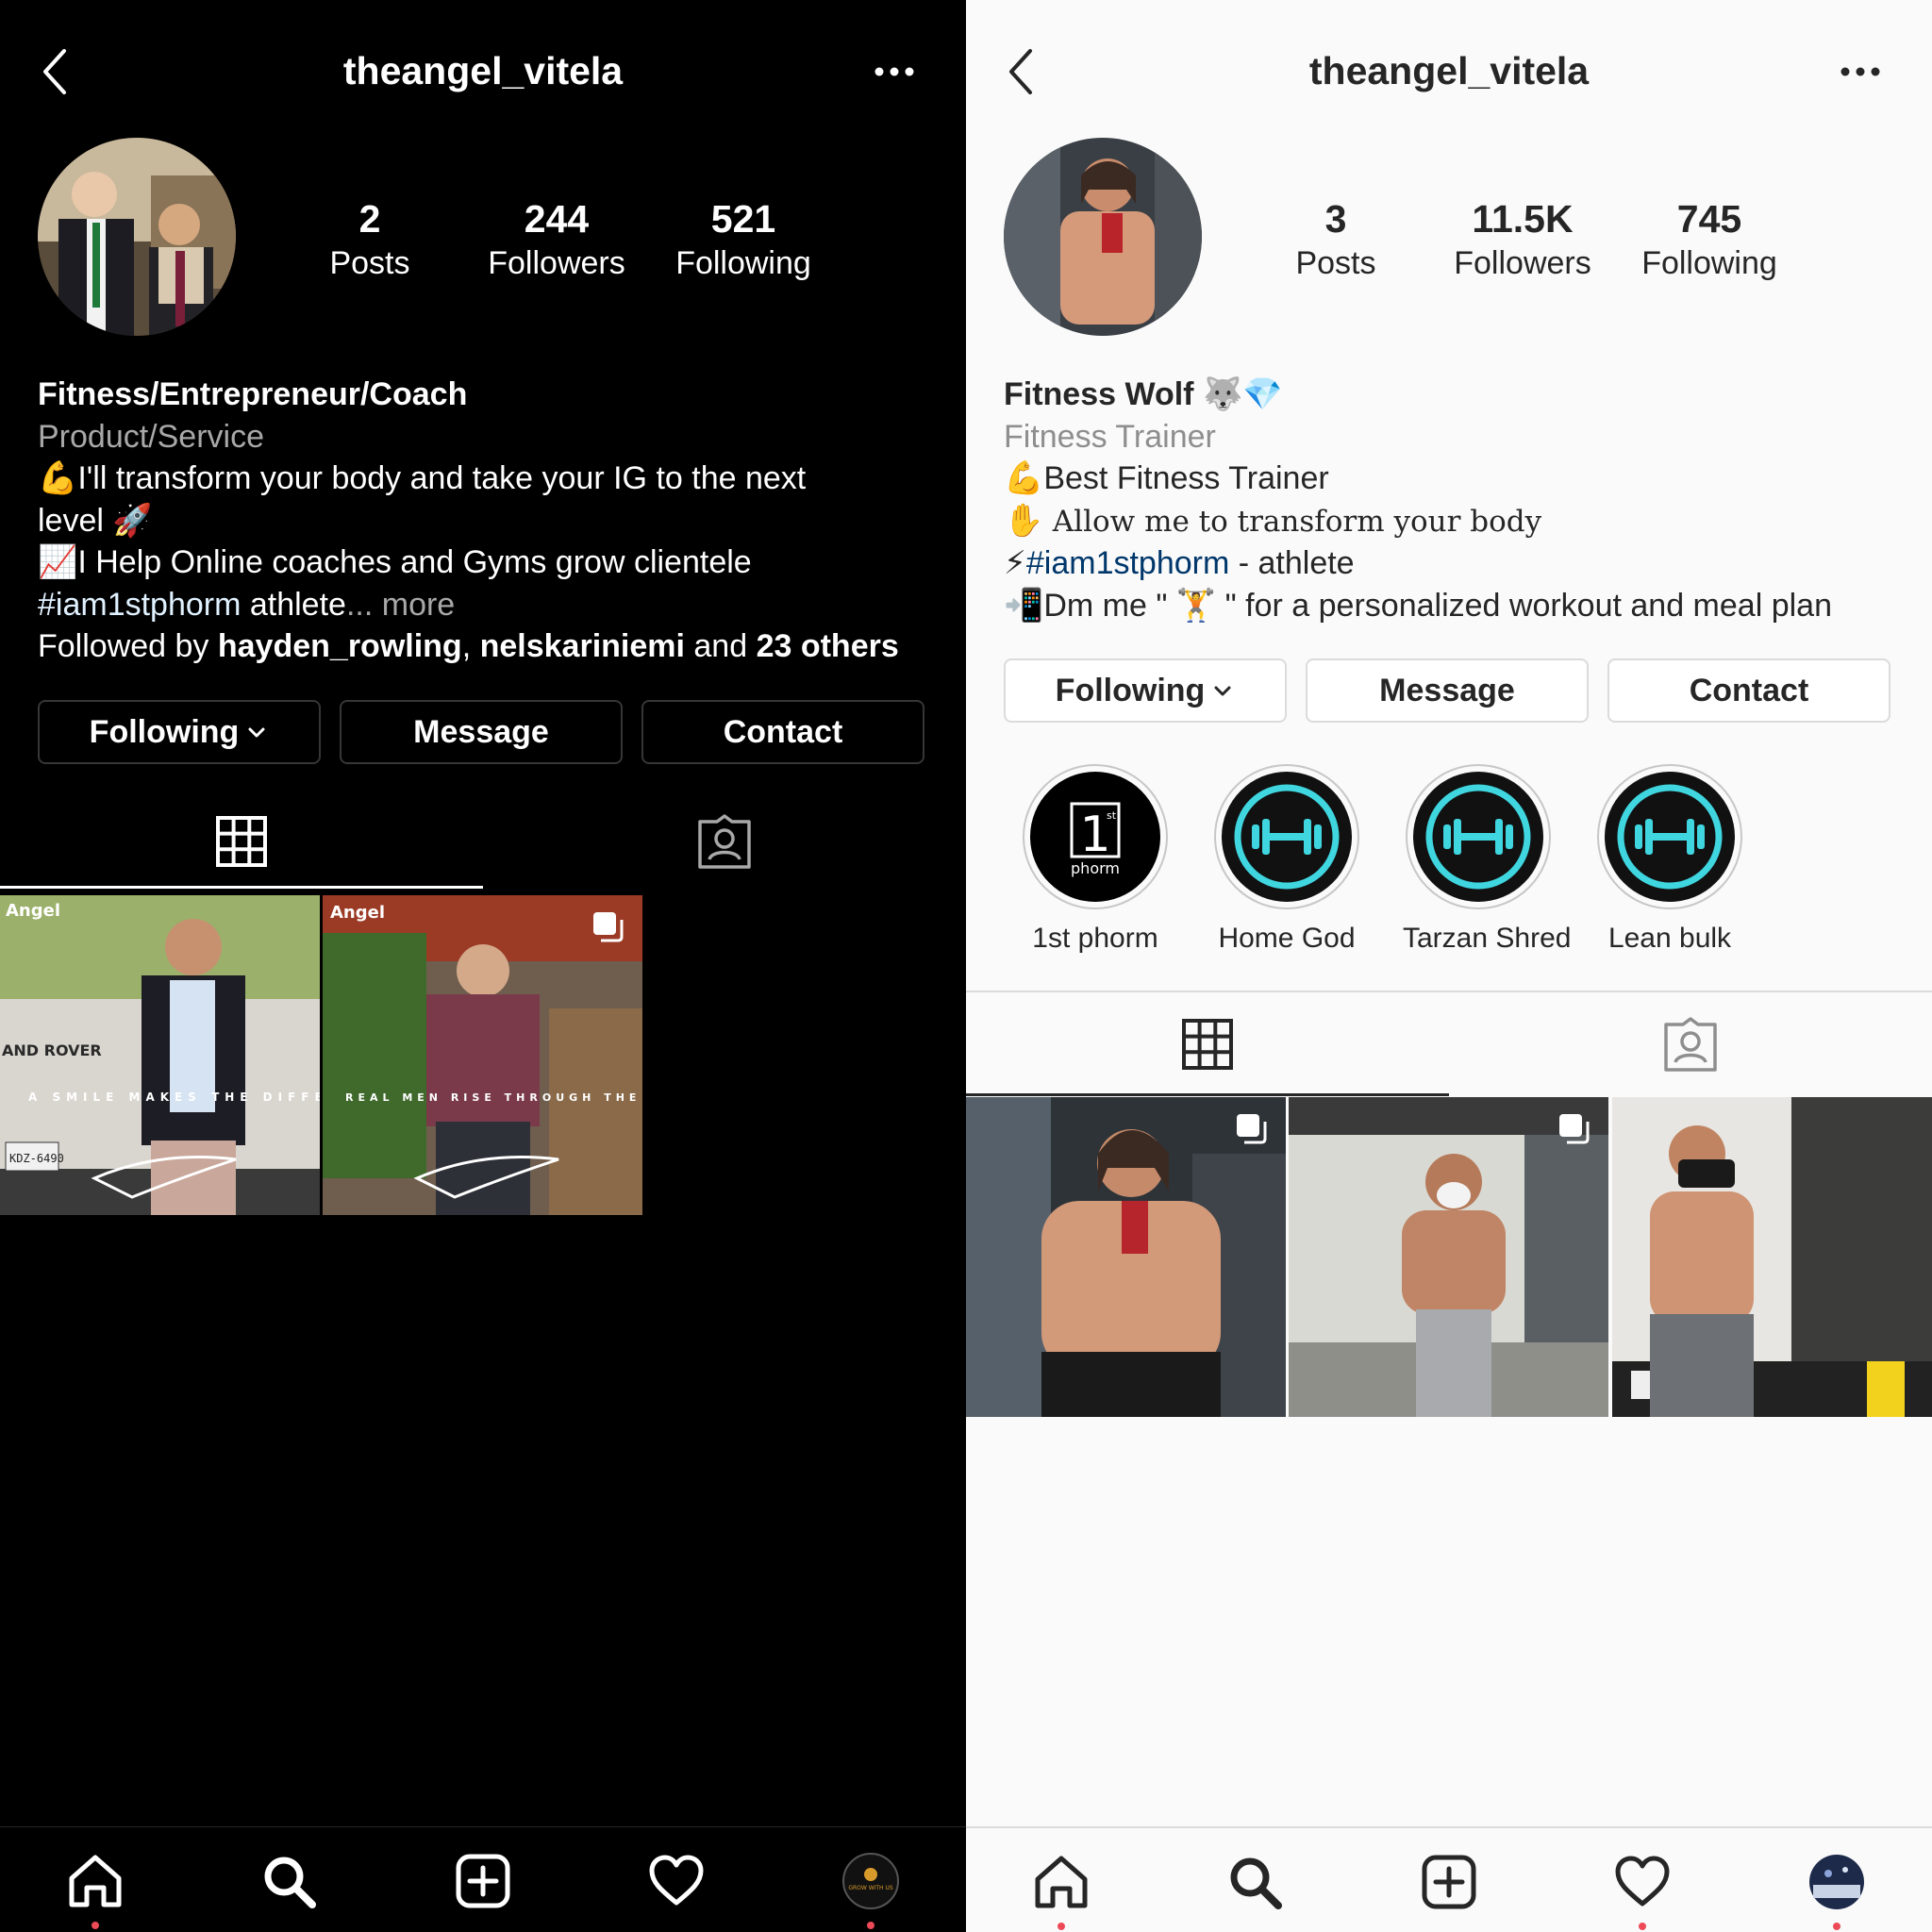 This screenshot has height=1932, width=1932. What do you see at coordinates (1015, 563) in the screenshot?
I see `lightning-emoji: ⚡` at bounding box center [1015, 563].